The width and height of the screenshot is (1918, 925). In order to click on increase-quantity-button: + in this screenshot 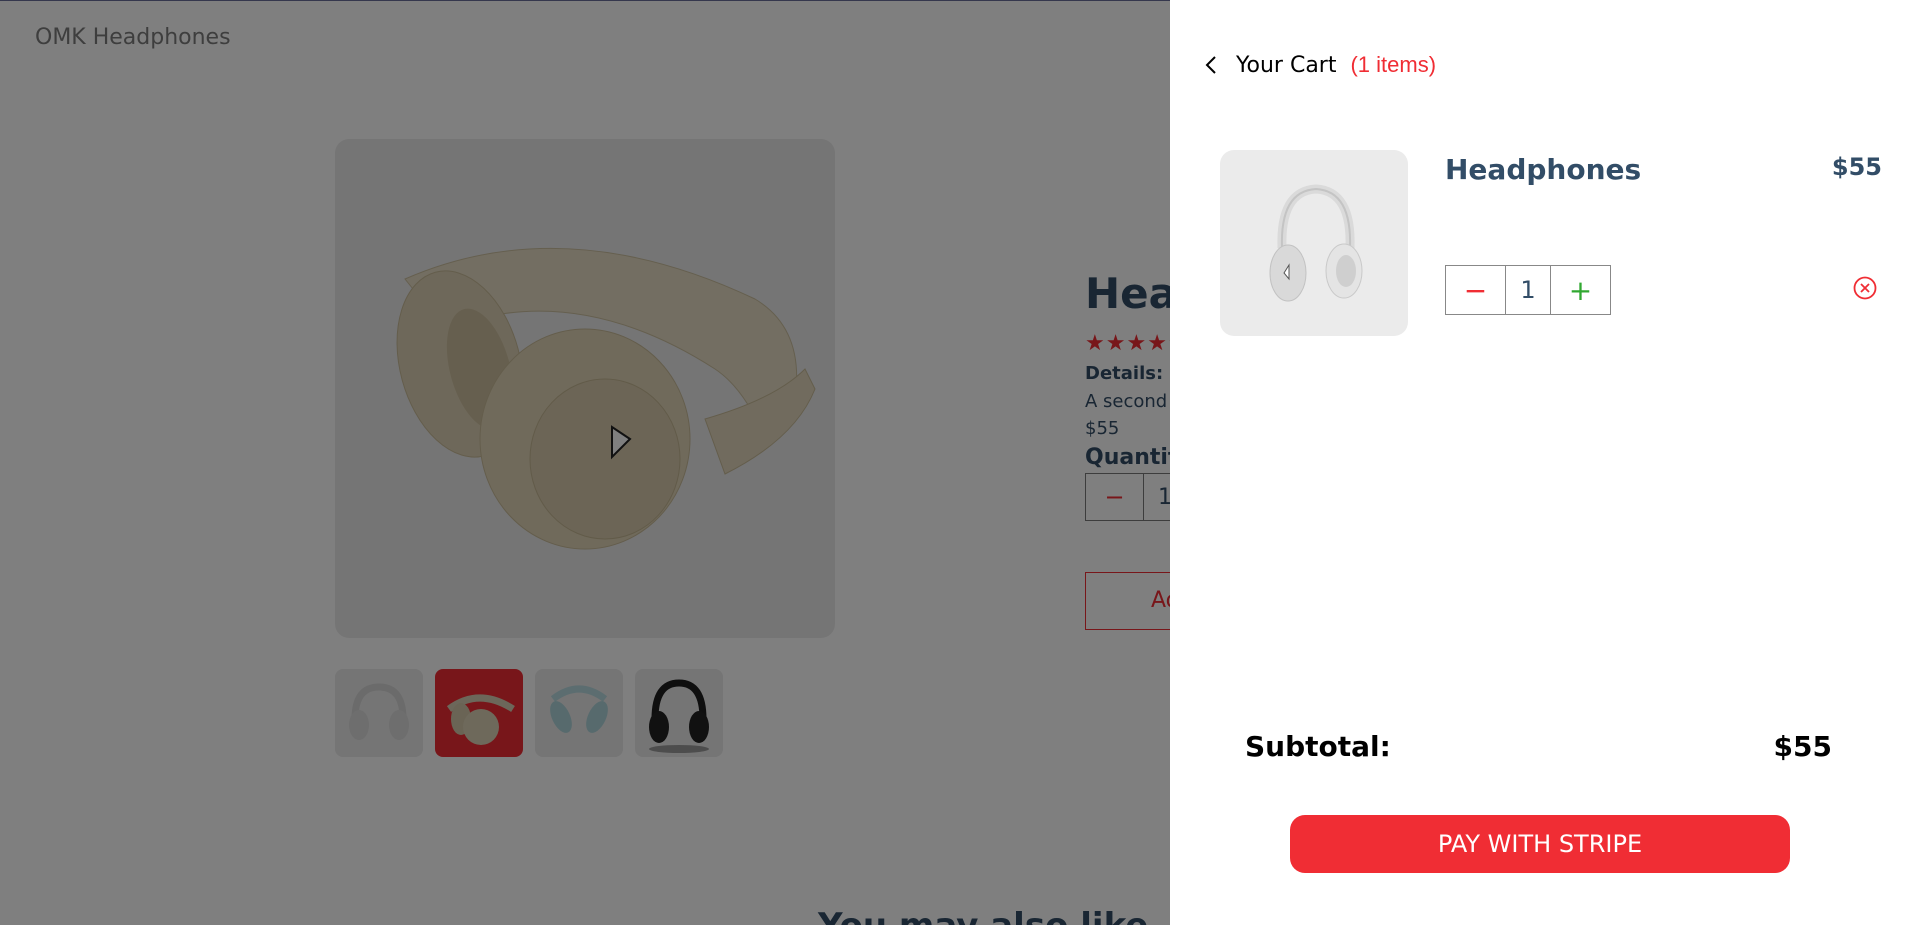, I will do `click(1580, 290)`.